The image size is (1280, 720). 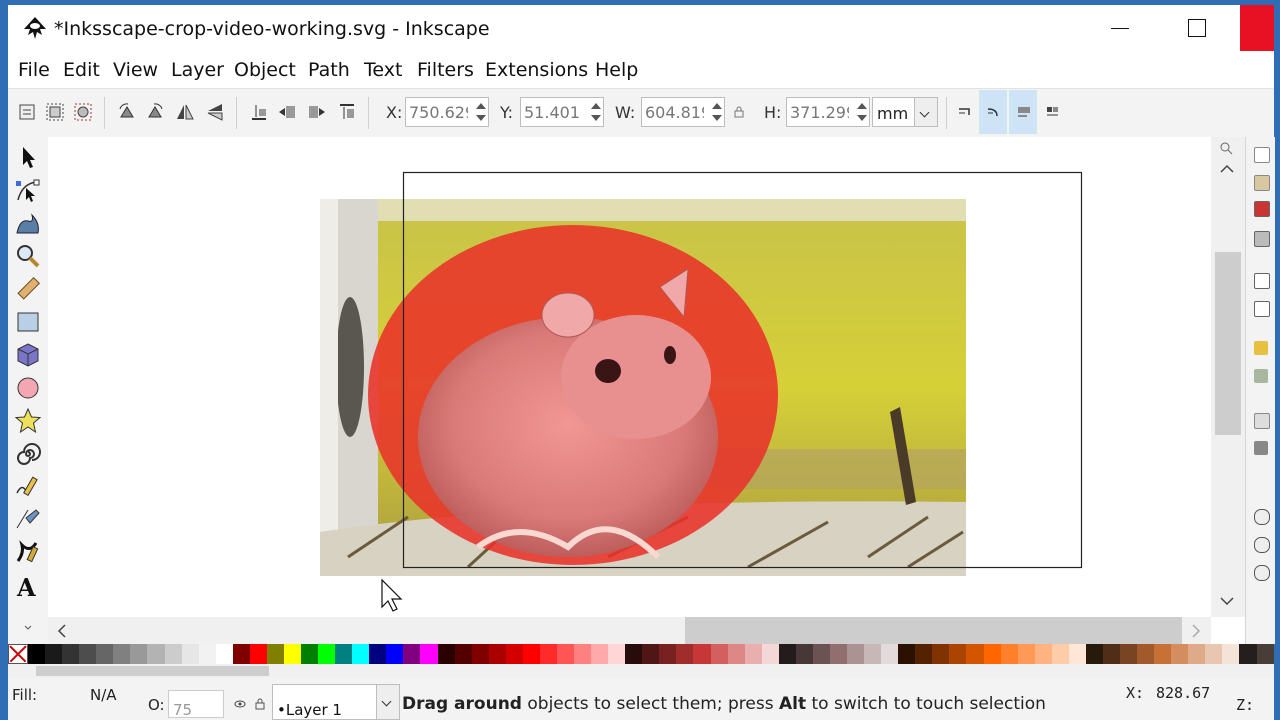 I want to click on flip-horizontal-icon, so click(x=185, y=112).